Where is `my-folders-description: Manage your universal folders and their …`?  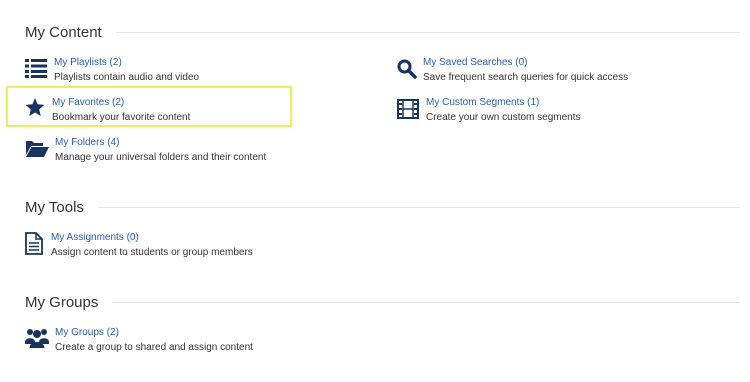
my-folders-description: Manage your universal folders and their … is located at coordinates (161, 157).